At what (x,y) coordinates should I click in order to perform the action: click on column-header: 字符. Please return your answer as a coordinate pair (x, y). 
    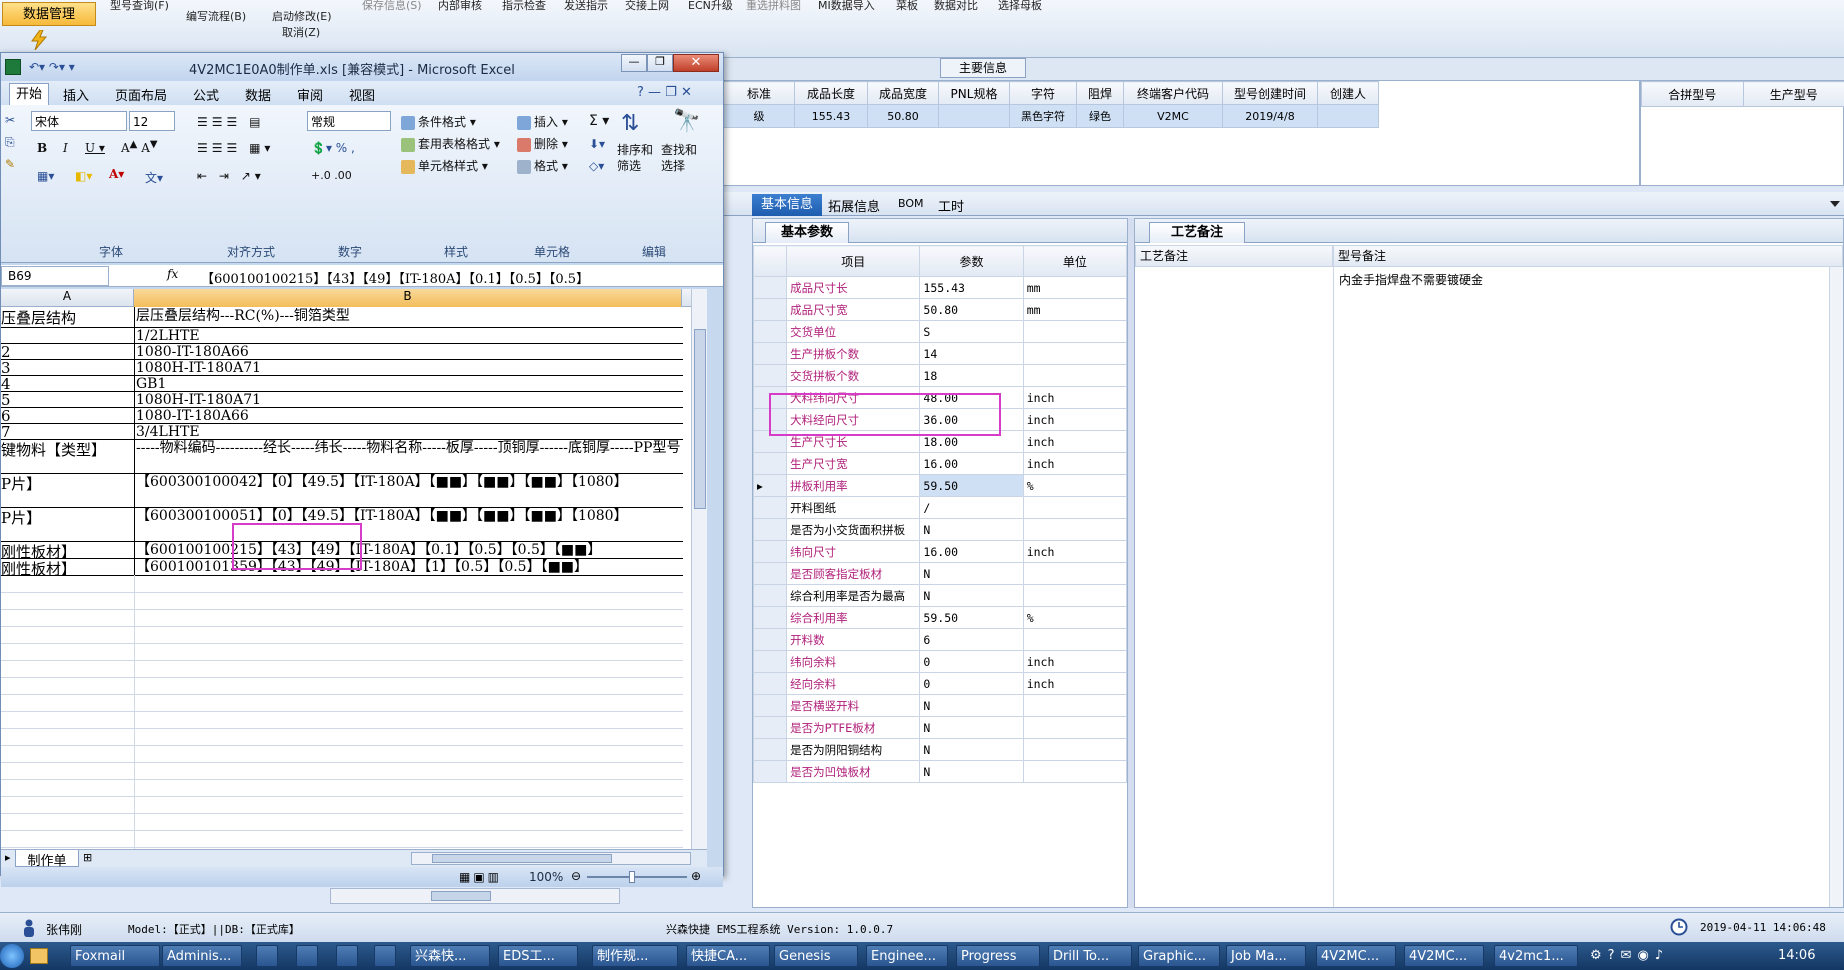
    Looking at the image, I should click on (1043, 93).